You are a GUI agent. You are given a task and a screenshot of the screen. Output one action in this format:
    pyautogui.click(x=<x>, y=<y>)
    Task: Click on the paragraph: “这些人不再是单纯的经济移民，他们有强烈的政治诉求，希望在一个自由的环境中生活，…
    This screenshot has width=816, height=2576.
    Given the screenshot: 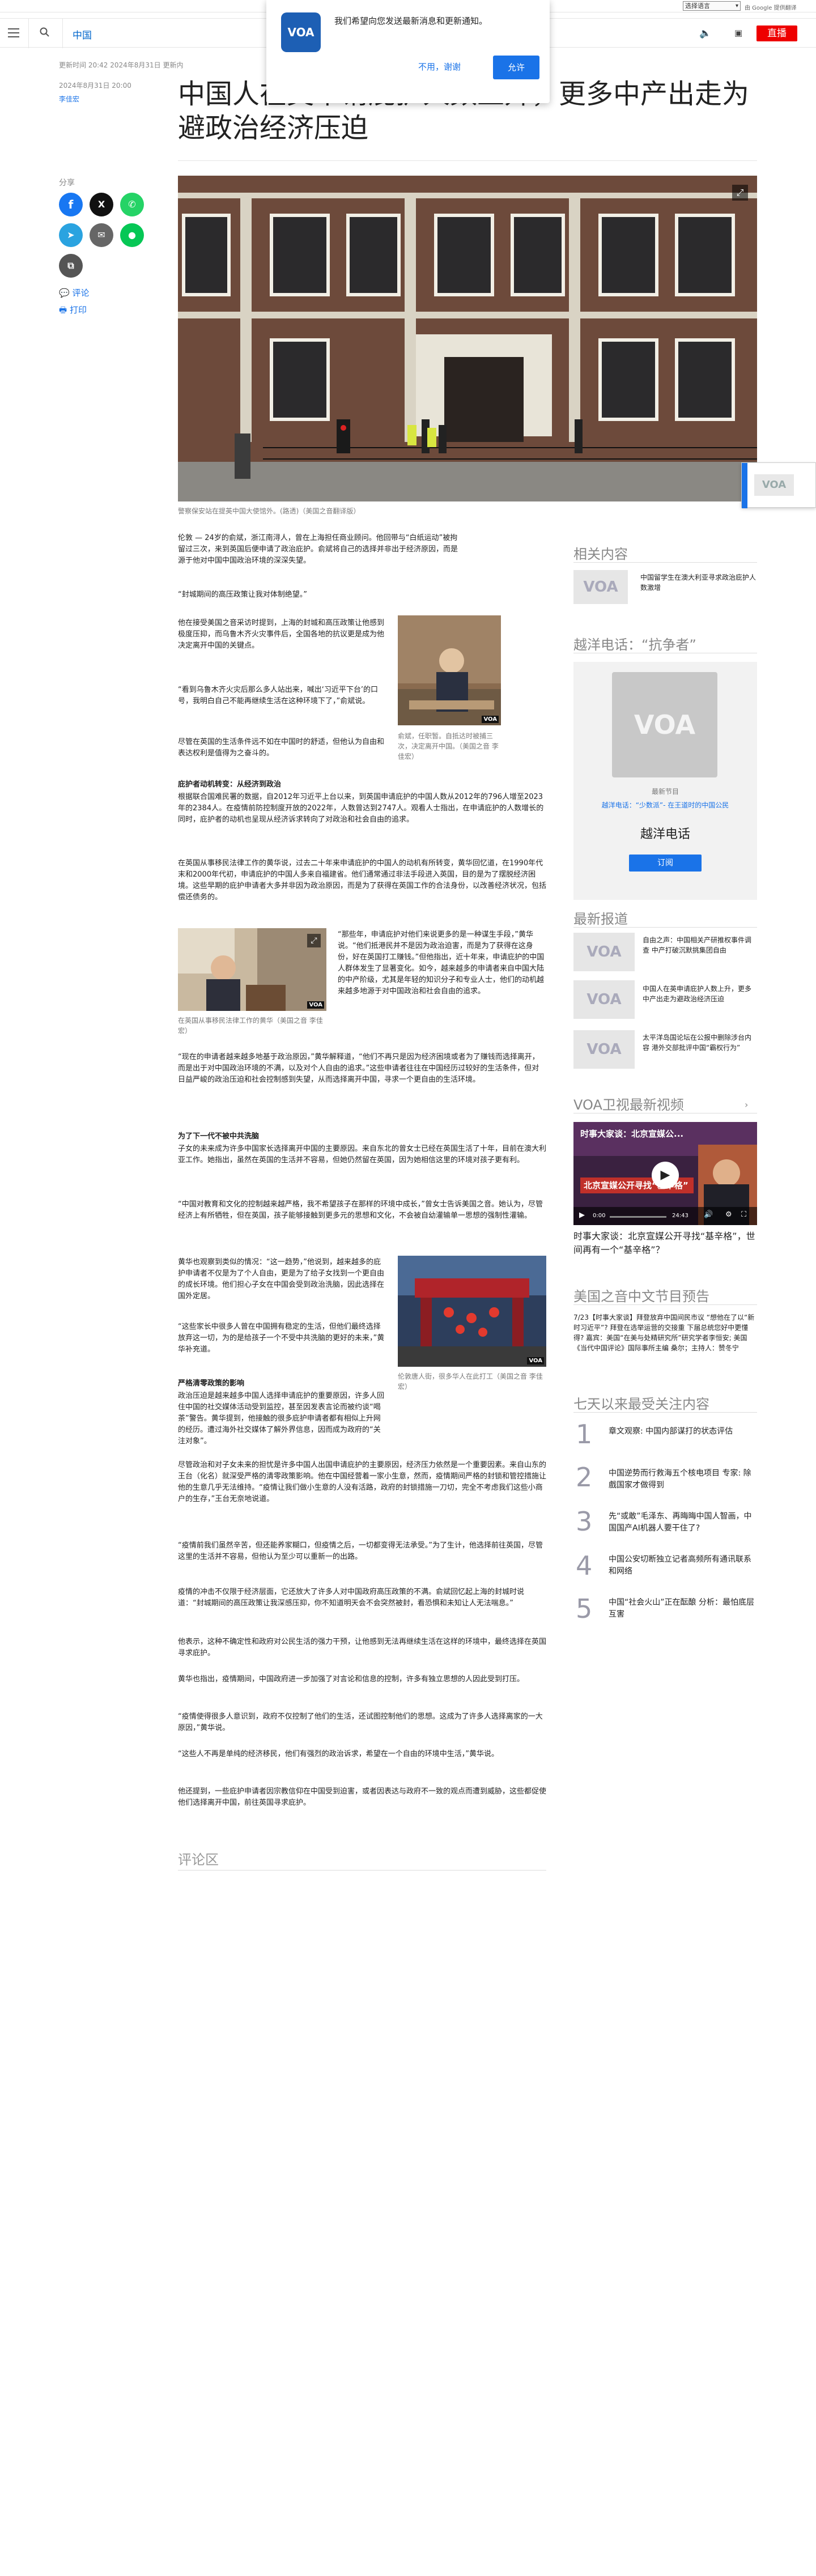 What is the action you would take?
    pyautogui.click(x=338, y=1754)
    